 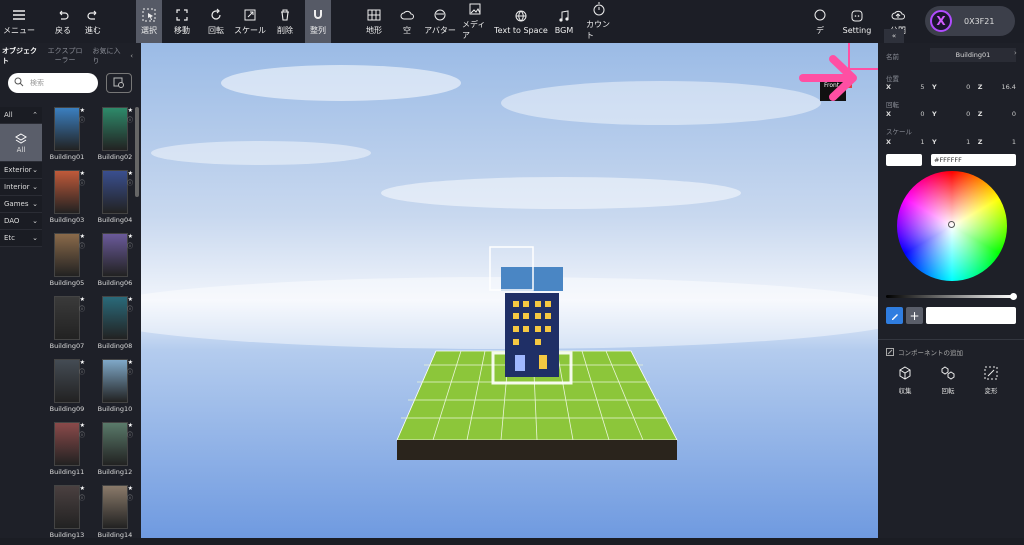 What do you see at coordinates (599, 21) in the screenshot?
I see `count-button: カウント` at bounding box center [599, 21].